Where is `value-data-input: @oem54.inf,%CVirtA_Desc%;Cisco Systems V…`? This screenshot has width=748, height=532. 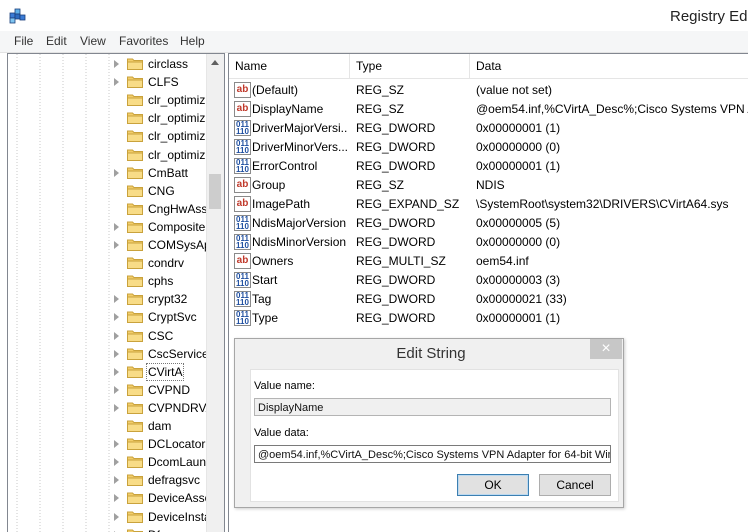
value-data-input: @oem54.inf,%CVirtA_Desc%;Cisco Systems V… is located at coordinates (432, 454).